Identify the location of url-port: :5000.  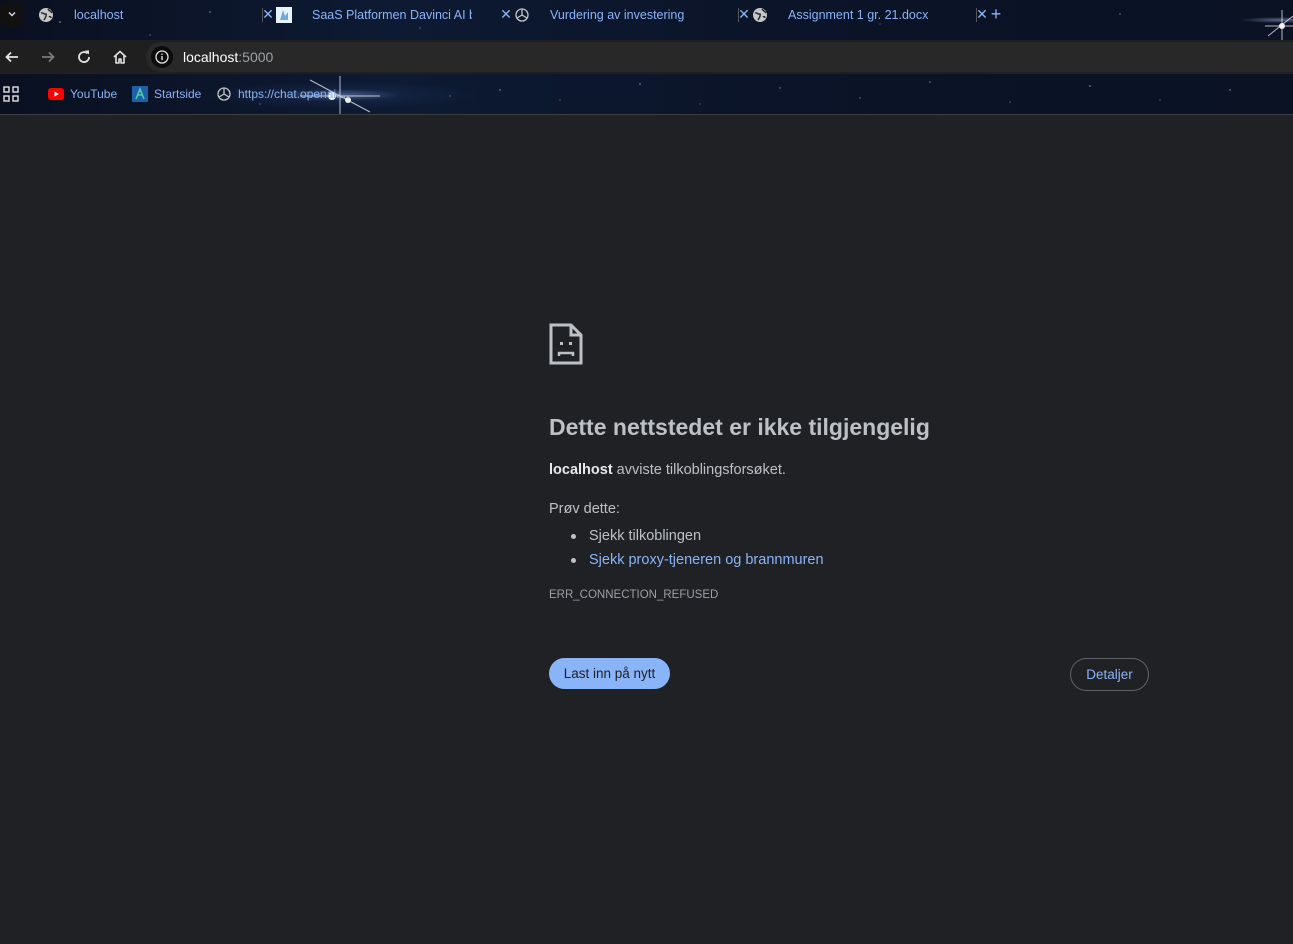
(256, 57).